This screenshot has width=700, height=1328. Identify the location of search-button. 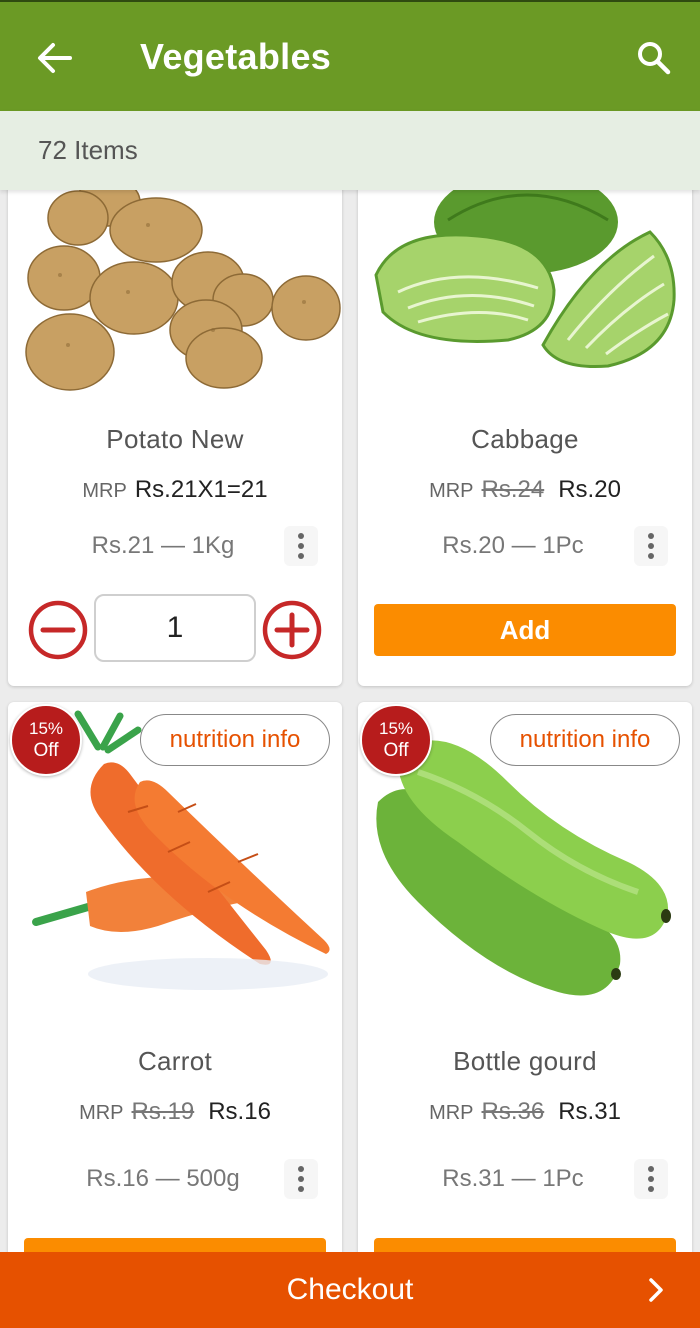
(654, 58).